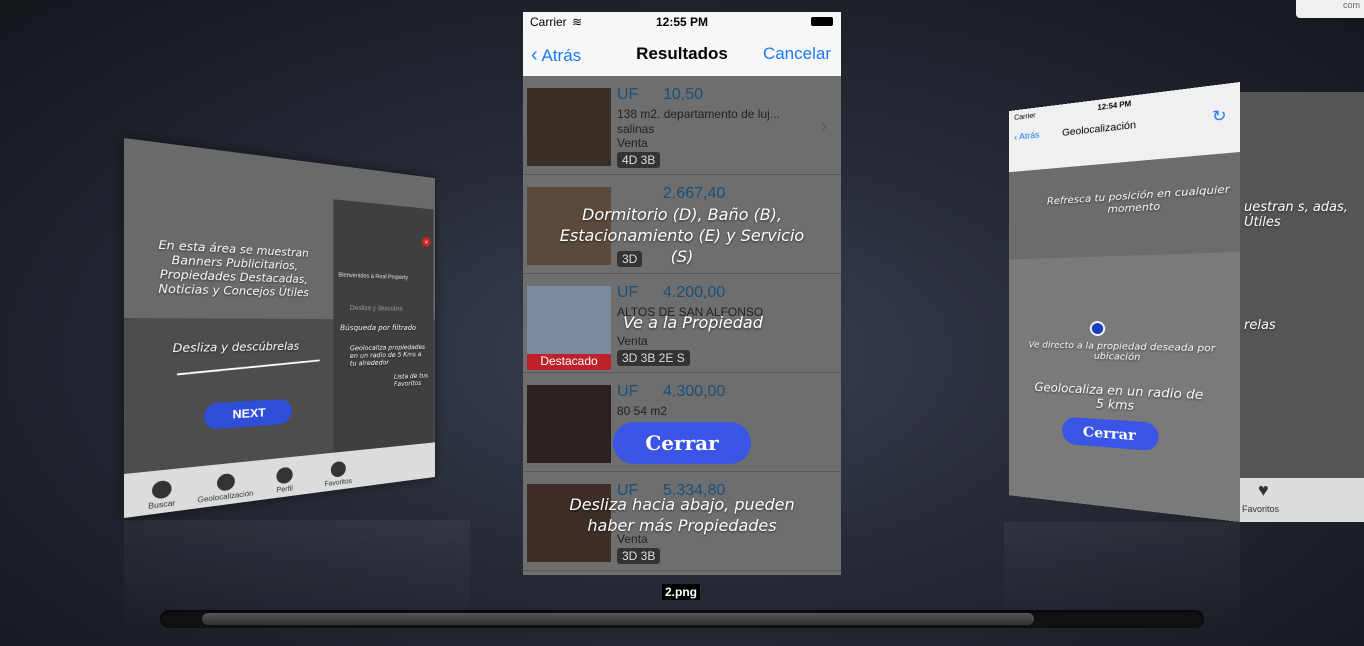 The width and height of the screenshot is (1364, 646). I want to click on property-location: salinas, so click(636, 129).